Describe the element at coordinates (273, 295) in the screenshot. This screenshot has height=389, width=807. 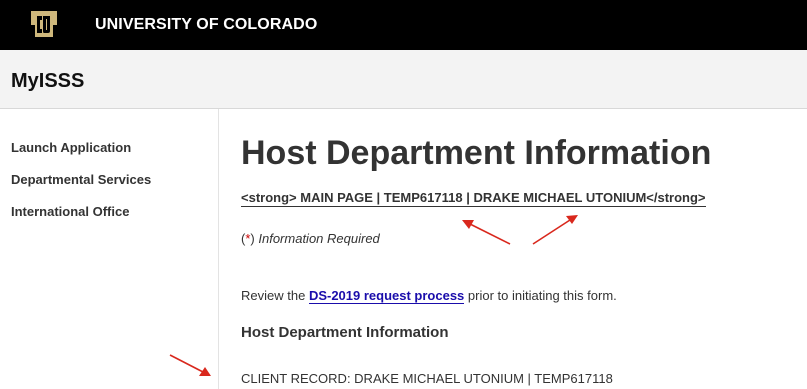
I see `review-prefix: Review the` at that location.